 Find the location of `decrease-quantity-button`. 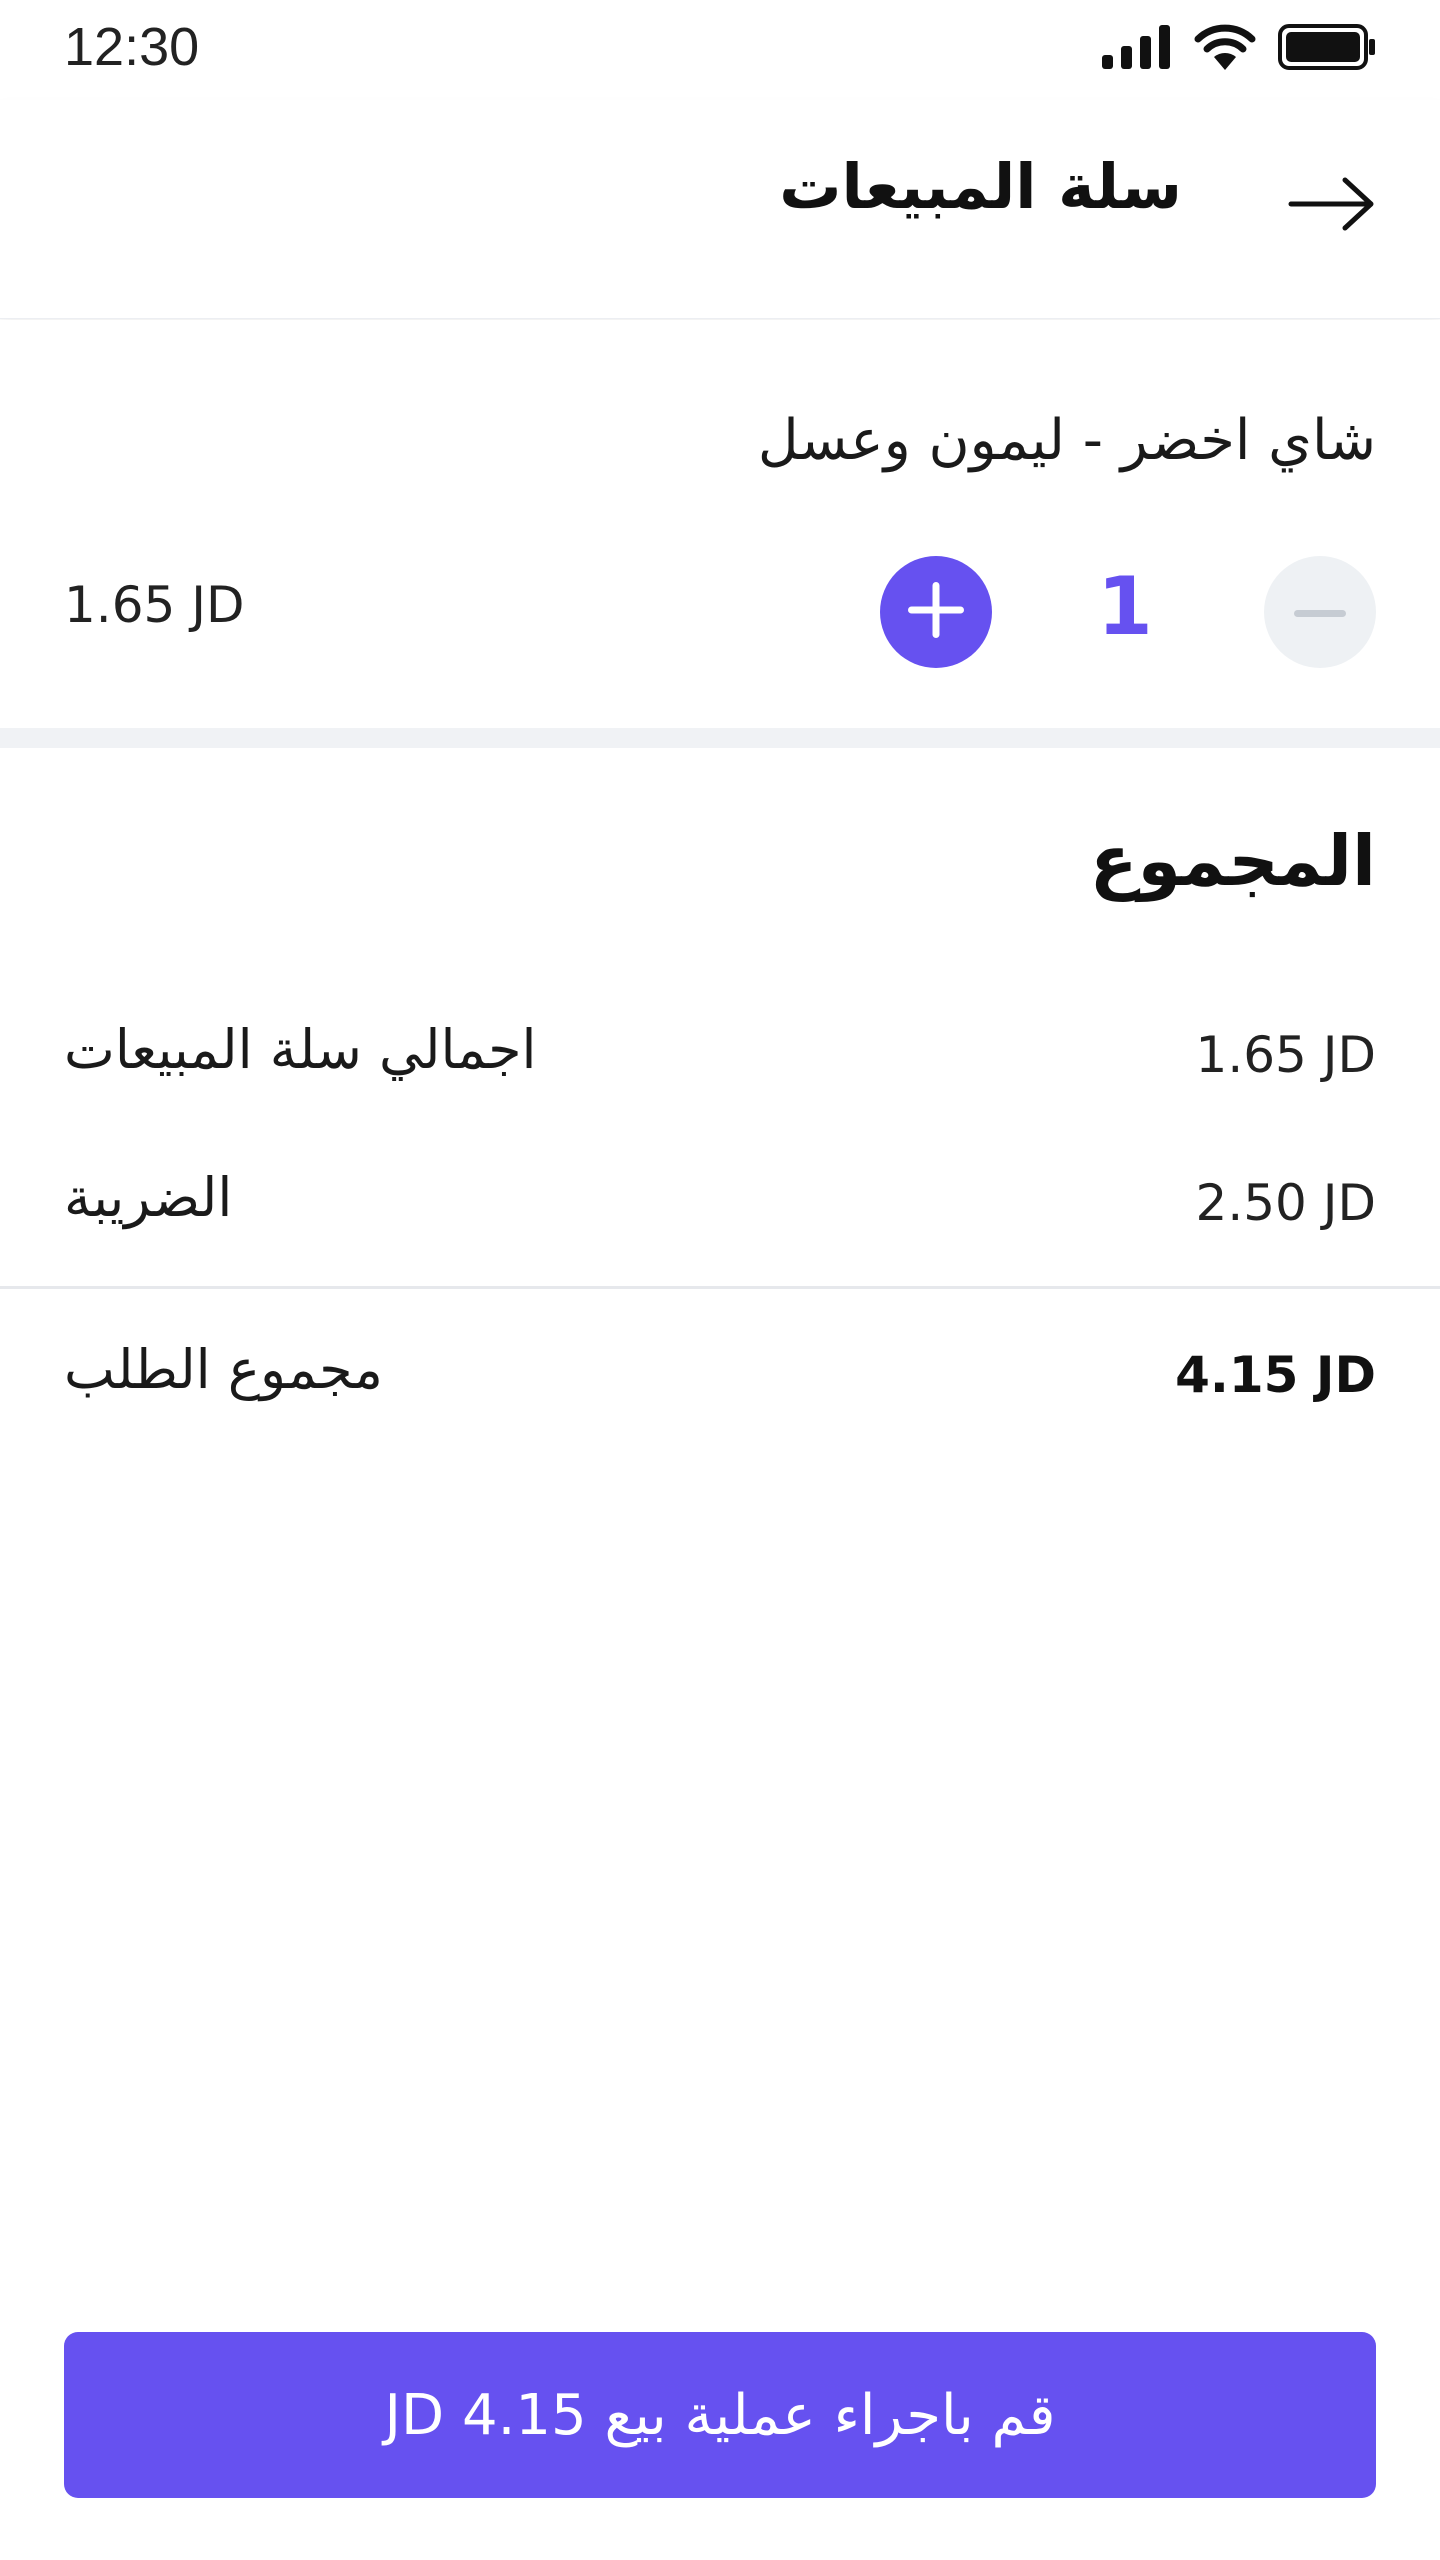

decrease-quantity-button is located at coordinates (1320, 612).